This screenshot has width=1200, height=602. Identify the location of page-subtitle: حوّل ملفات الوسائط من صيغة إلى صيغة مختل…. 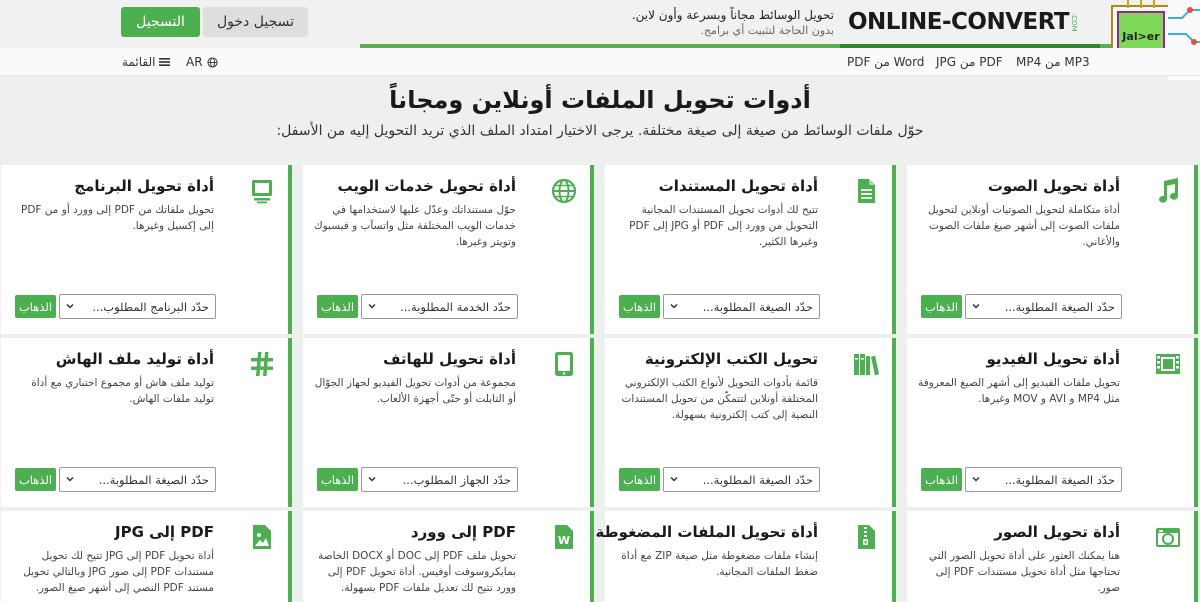
(600, 131).